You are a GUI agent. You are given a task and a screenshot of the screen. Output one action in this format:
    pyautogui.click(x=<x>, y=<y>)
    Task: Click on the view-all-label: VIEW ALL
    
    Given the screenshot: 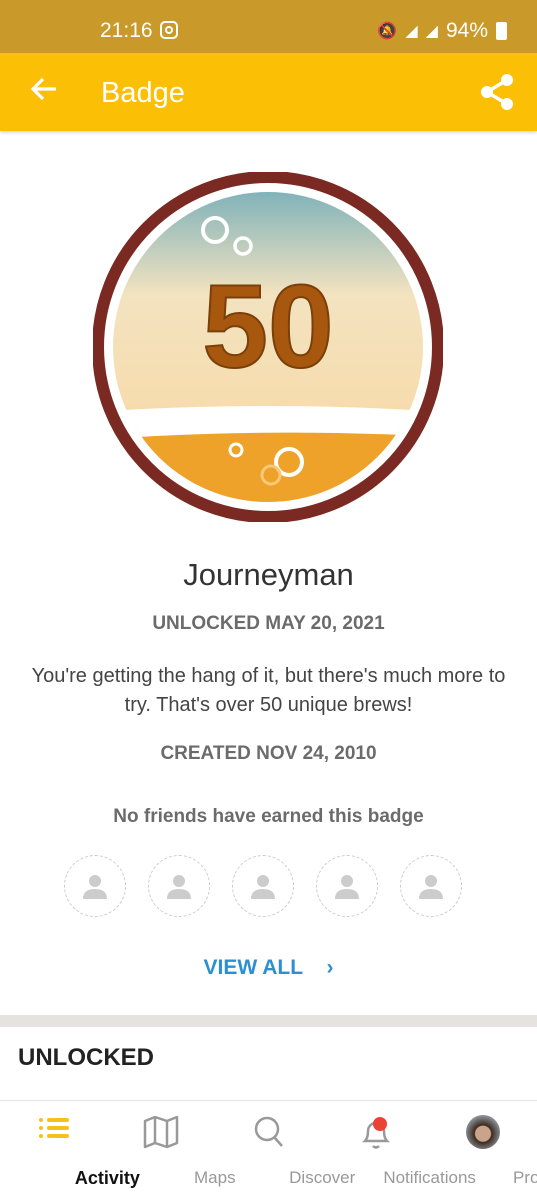 What is the action you would take?
    pyautogui.click(x=253, y=967)
    